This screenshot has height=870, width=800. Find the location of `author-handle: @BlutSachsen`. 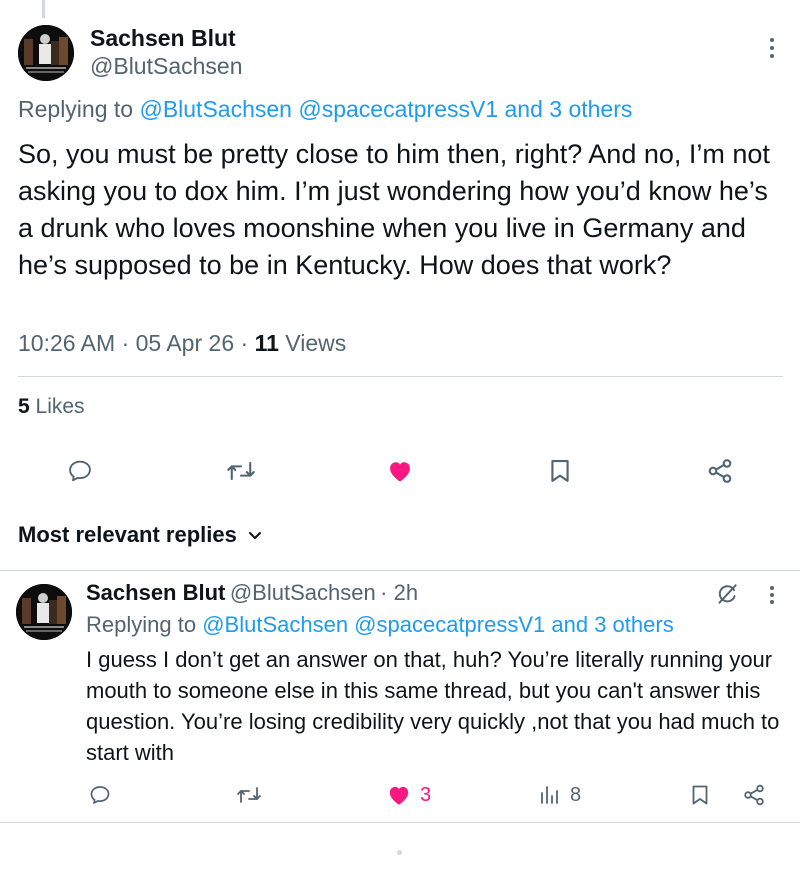

author-handle: @BlutSachsen is located at coordinates (166, 66).